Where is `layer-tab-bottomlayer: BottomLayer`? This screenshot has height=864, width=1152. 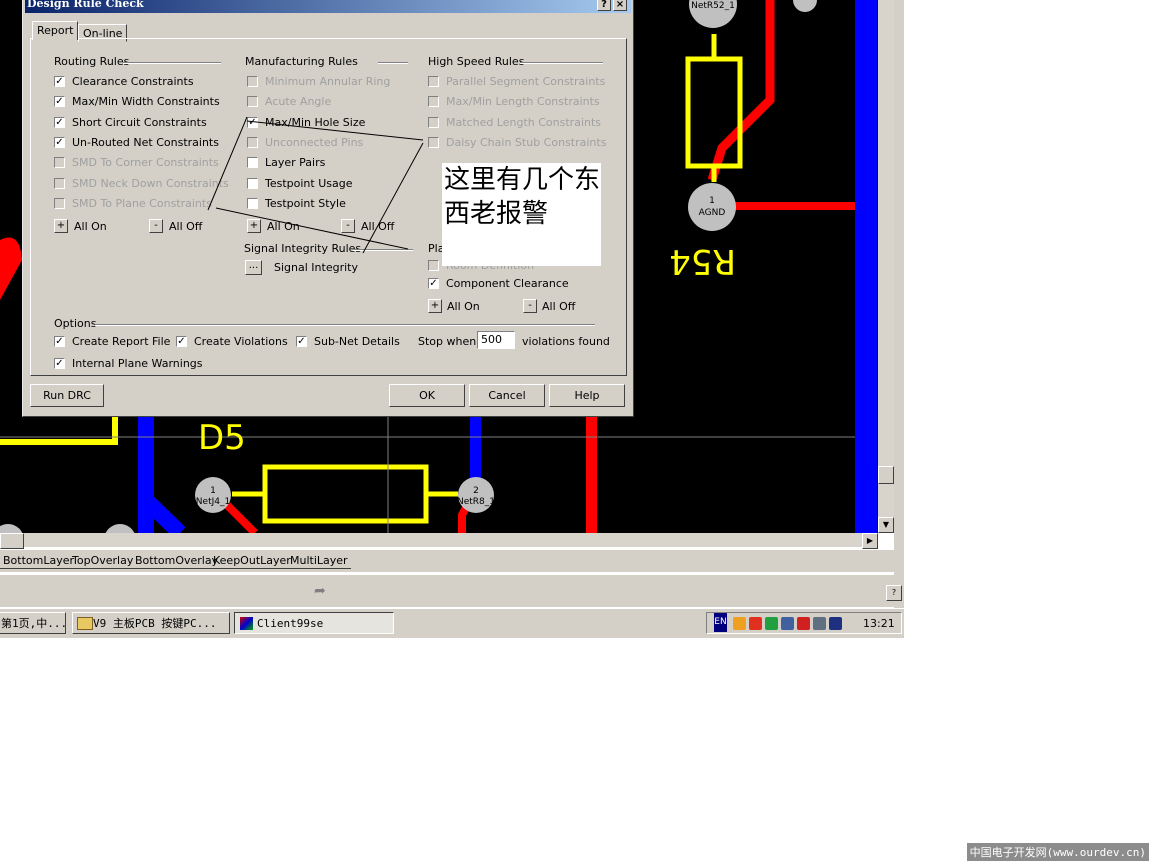 layer-tab-bottomlayer: BottomLayer is located at coordinates (39, 561).